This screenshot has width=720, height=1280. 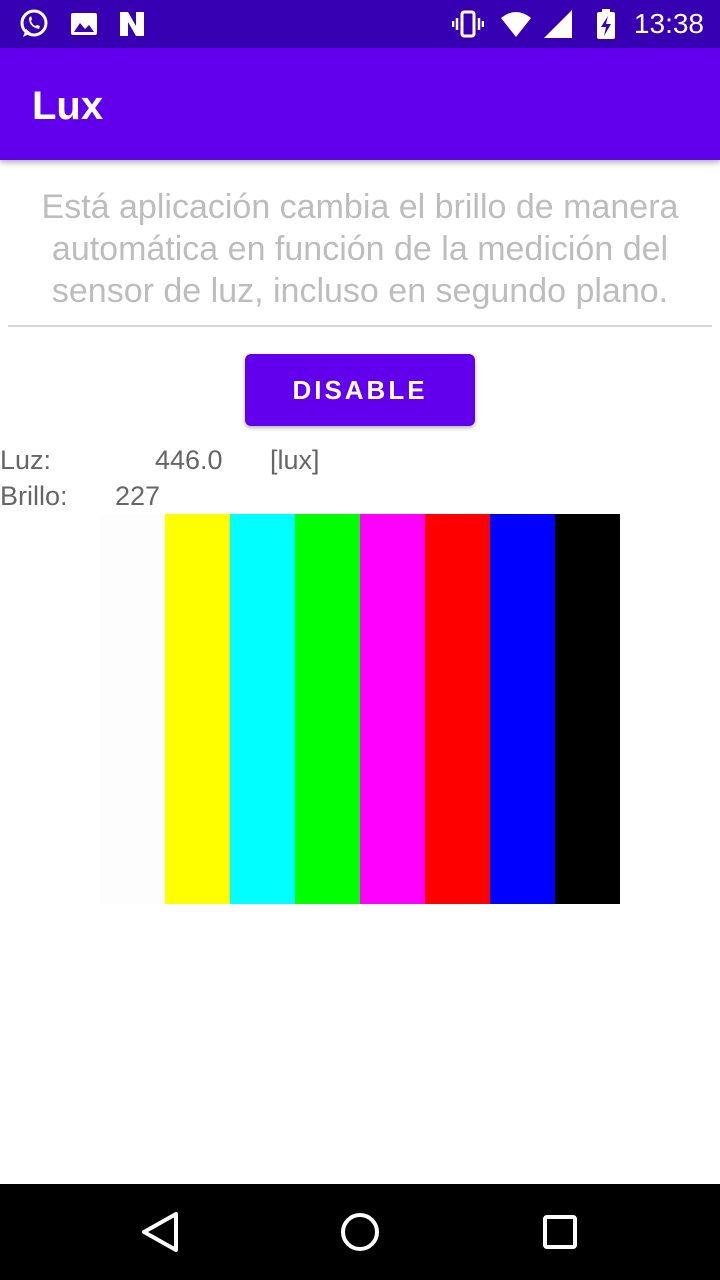 I want to click on whatsapp-icon, so click(x=34, y=23).